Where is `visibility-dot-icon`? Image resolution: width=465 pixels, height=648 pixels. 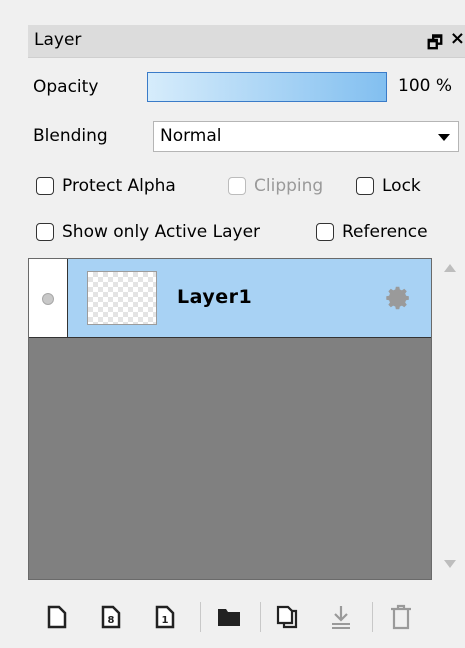 visibility-dot-icon is located at coordinates (48, 299).